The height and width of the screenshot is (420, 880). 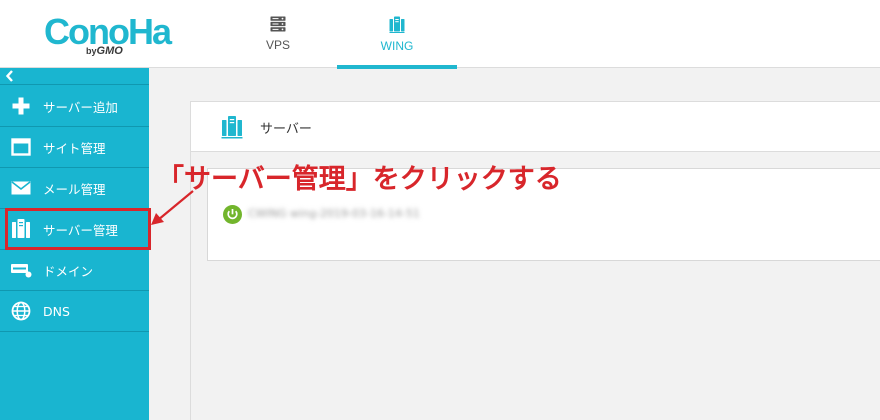 I want to click on sidebar-item-label: サーバー追加, so click(x=80, y=107).